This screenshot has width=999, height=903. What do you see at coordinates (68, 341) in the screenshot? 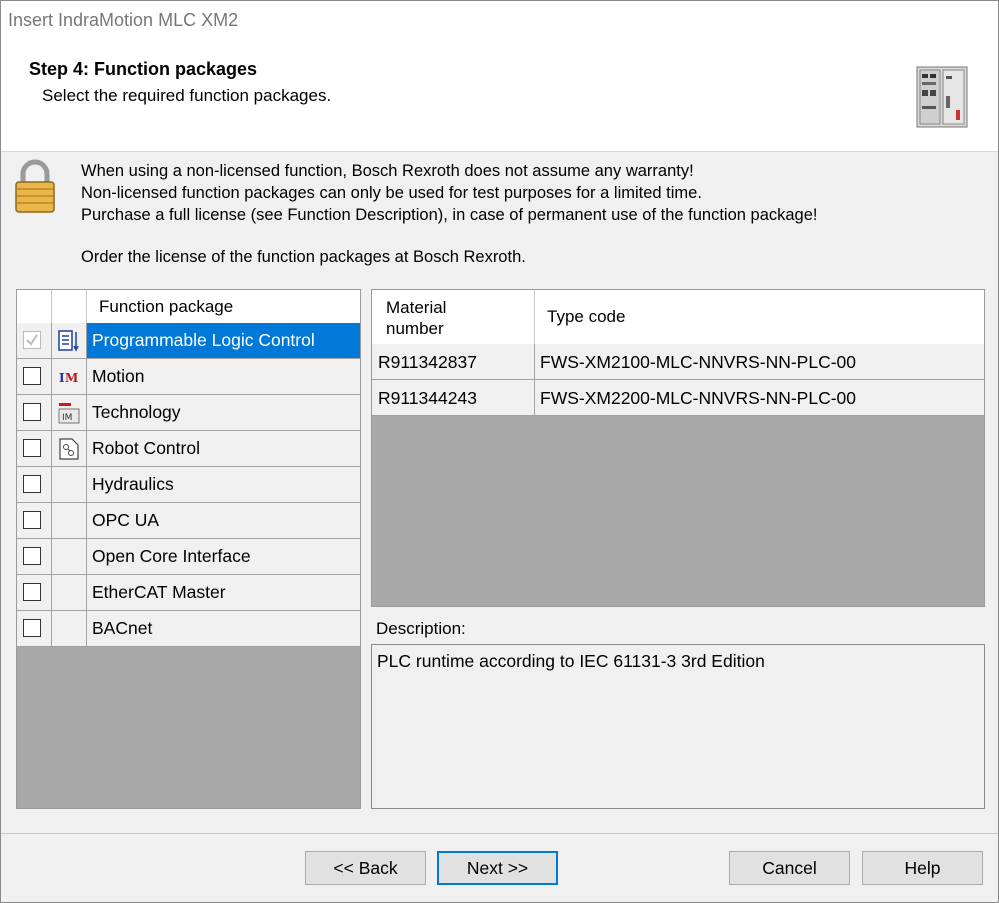
I see `plc-icon` at bounding box center [68, 341].